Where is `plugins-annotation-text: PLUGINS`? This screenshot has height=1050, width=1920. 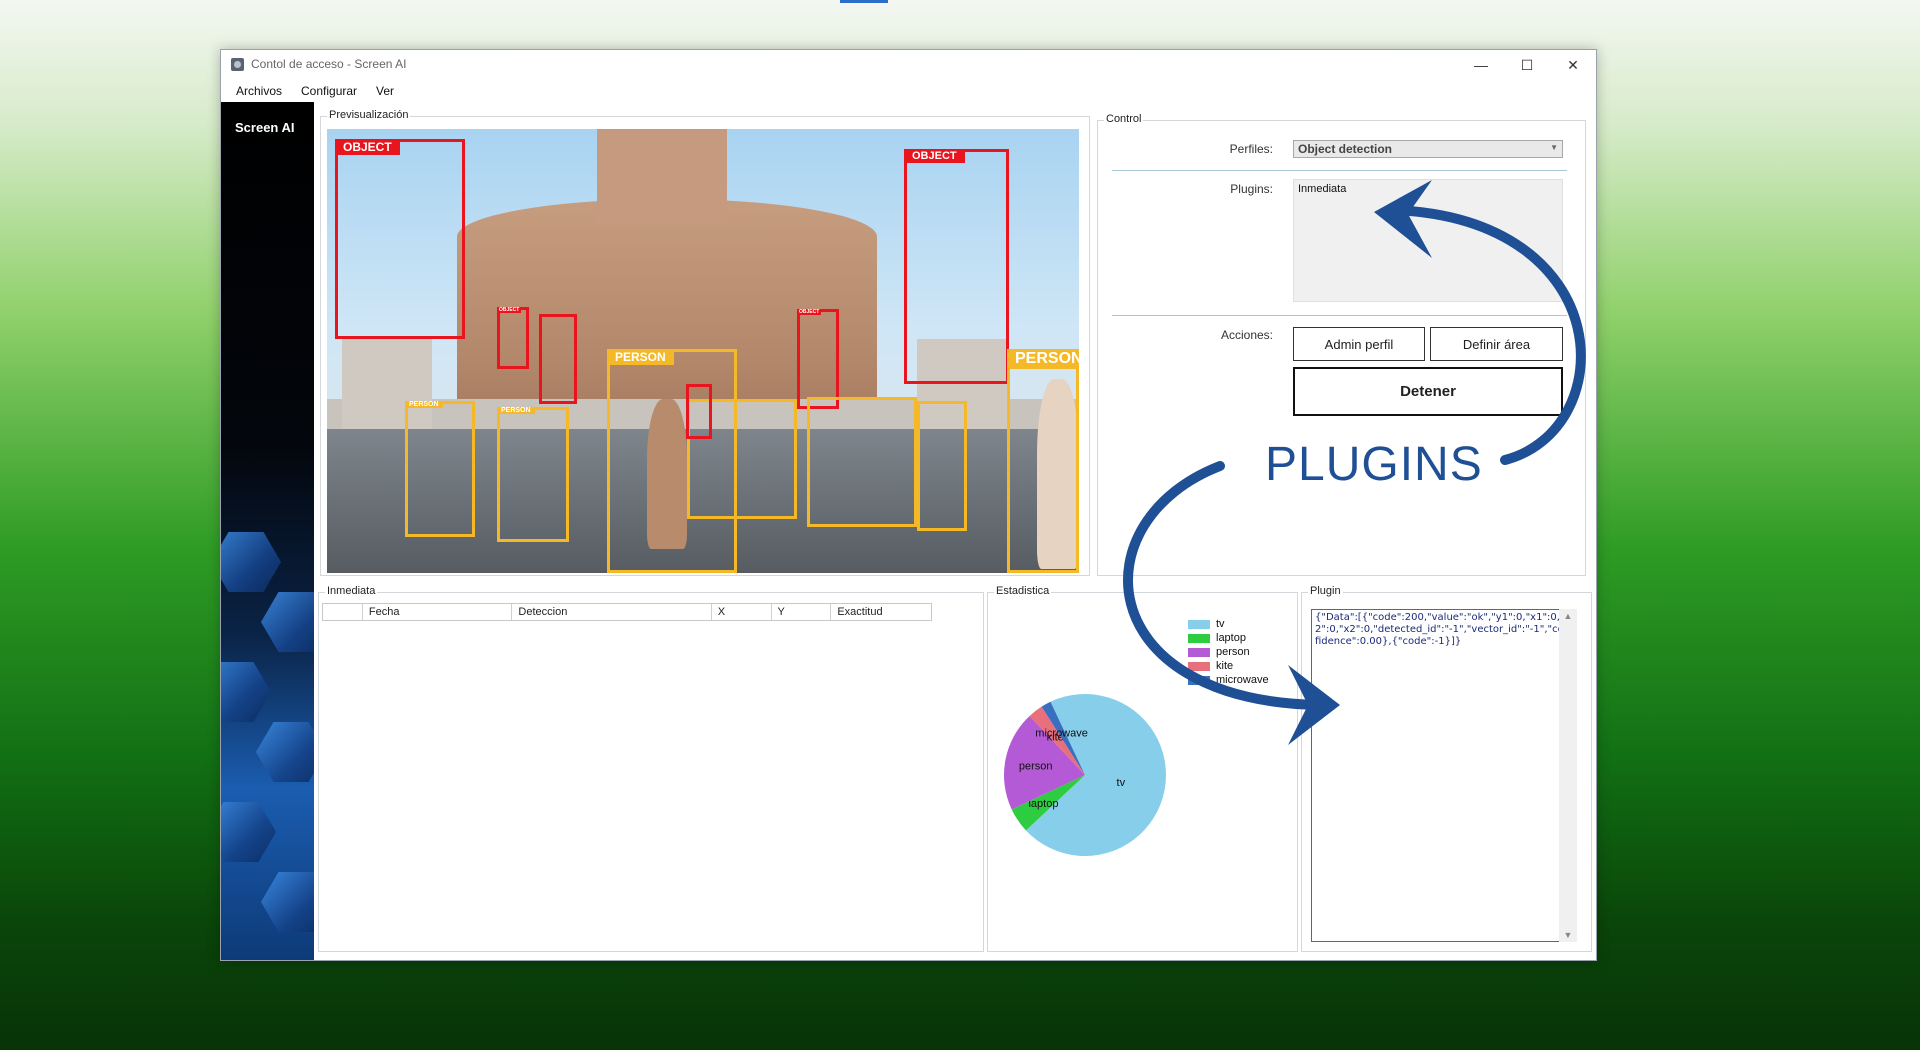 plugins-annotation-text: PLUGINS is located at coordinates (1374, 464).